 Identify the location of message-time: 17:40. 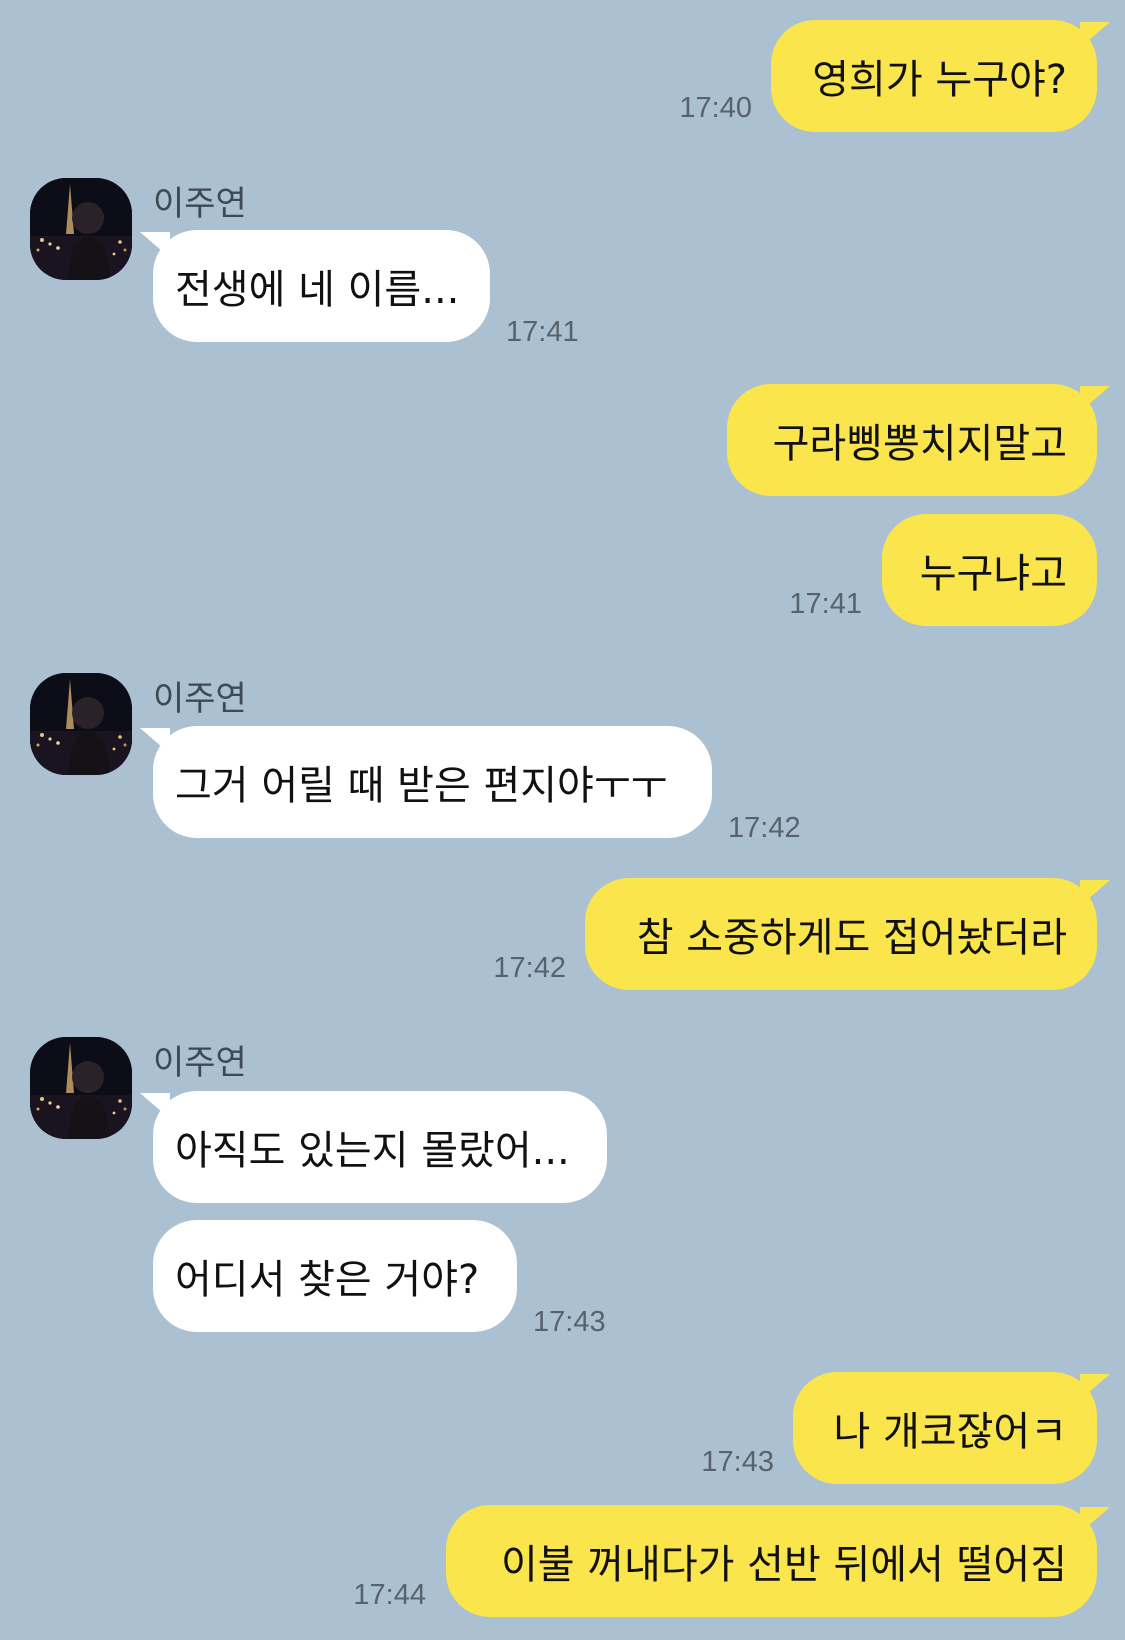
(715, 108).